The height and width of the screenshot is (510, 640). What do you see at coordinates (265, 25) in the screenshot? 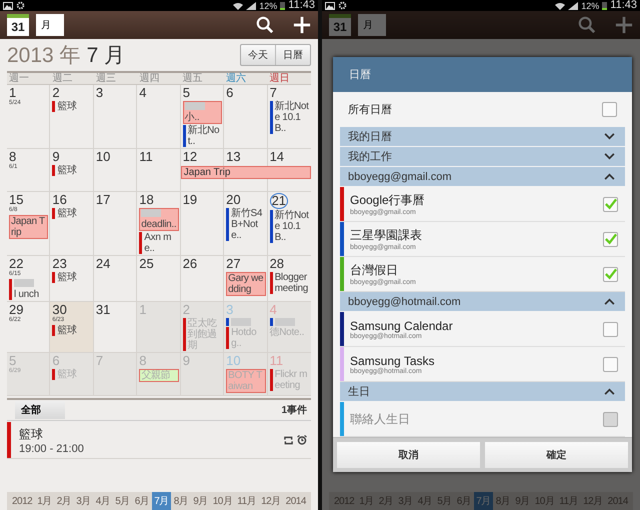
I see `search-icon` at bounding box center [265, 25].